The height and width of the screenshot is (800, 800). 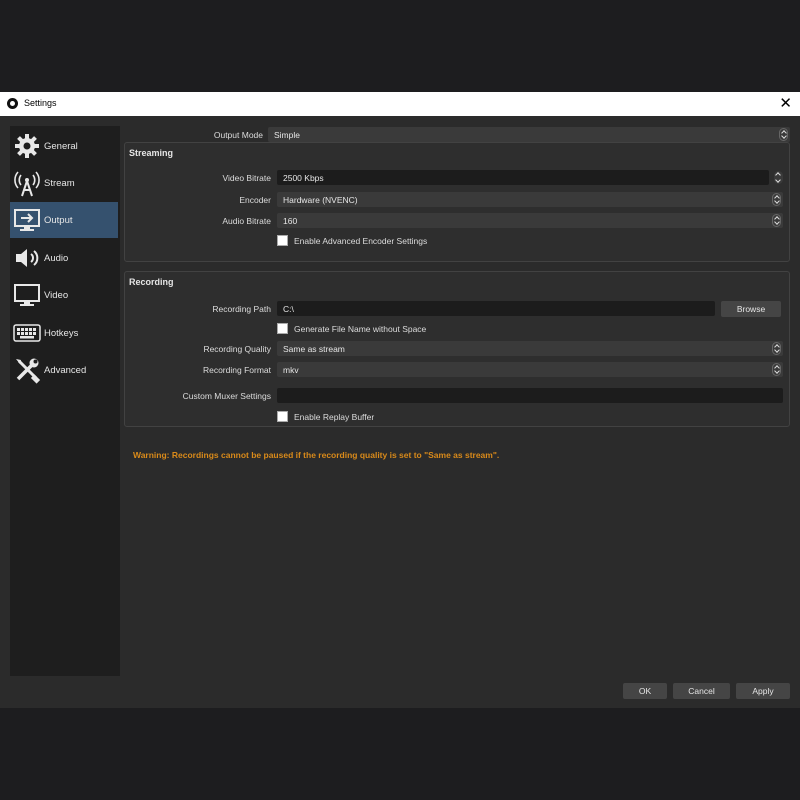 What do you see at coordinates (56, 258) in the screenshot?
I see `sidebar-item-label: Audio` at bounding box center [56, 258].